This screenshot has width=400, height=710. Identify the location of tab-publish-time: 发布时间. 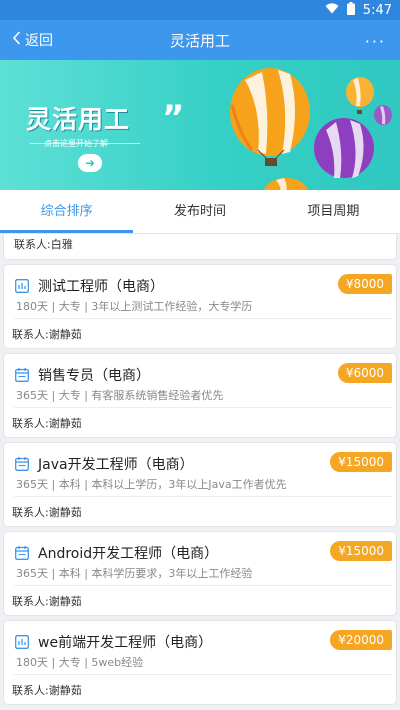
(199, 211).